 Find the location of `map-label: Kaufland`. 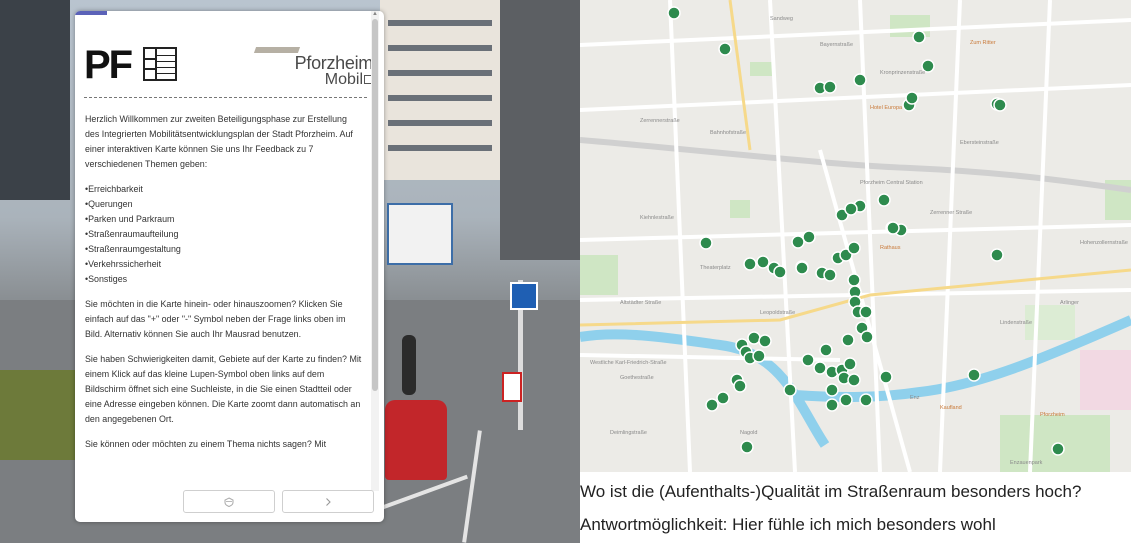

map-label: Kaufland is located at coordinates (951, 408).